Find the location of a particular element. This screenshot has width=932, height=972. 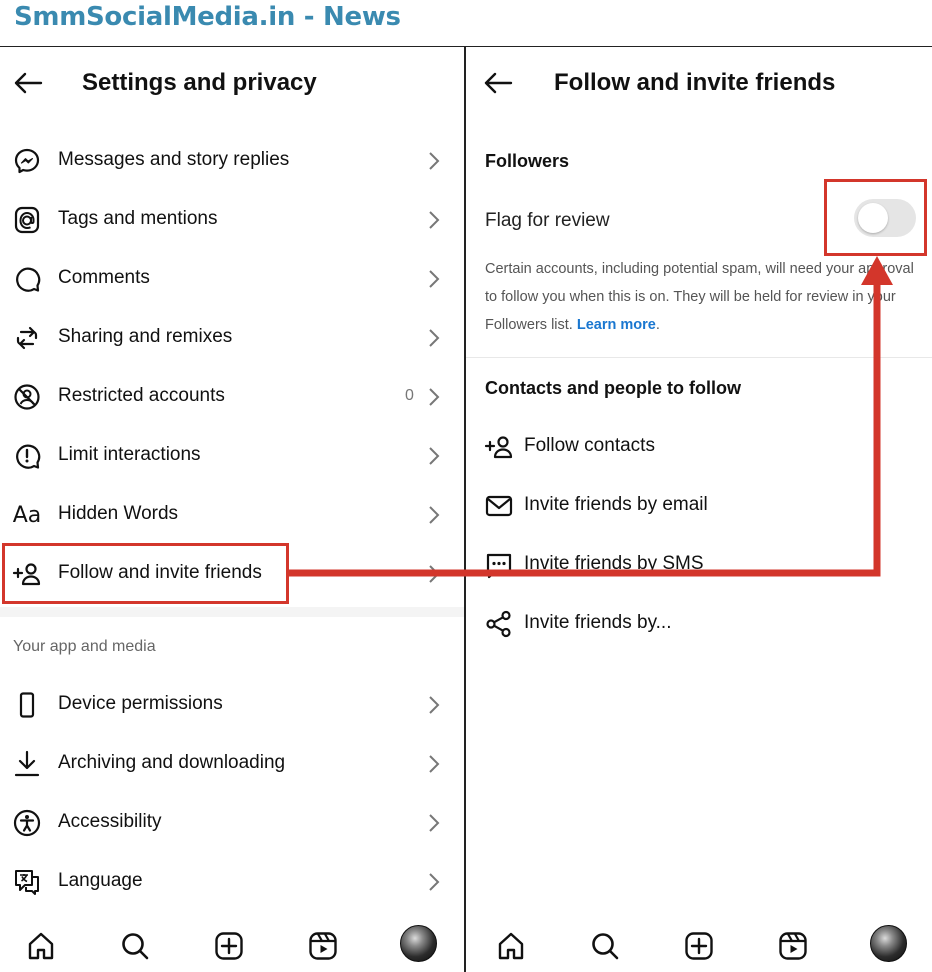

settings-item-label: Device permissions is located at coordinates (140, 703).